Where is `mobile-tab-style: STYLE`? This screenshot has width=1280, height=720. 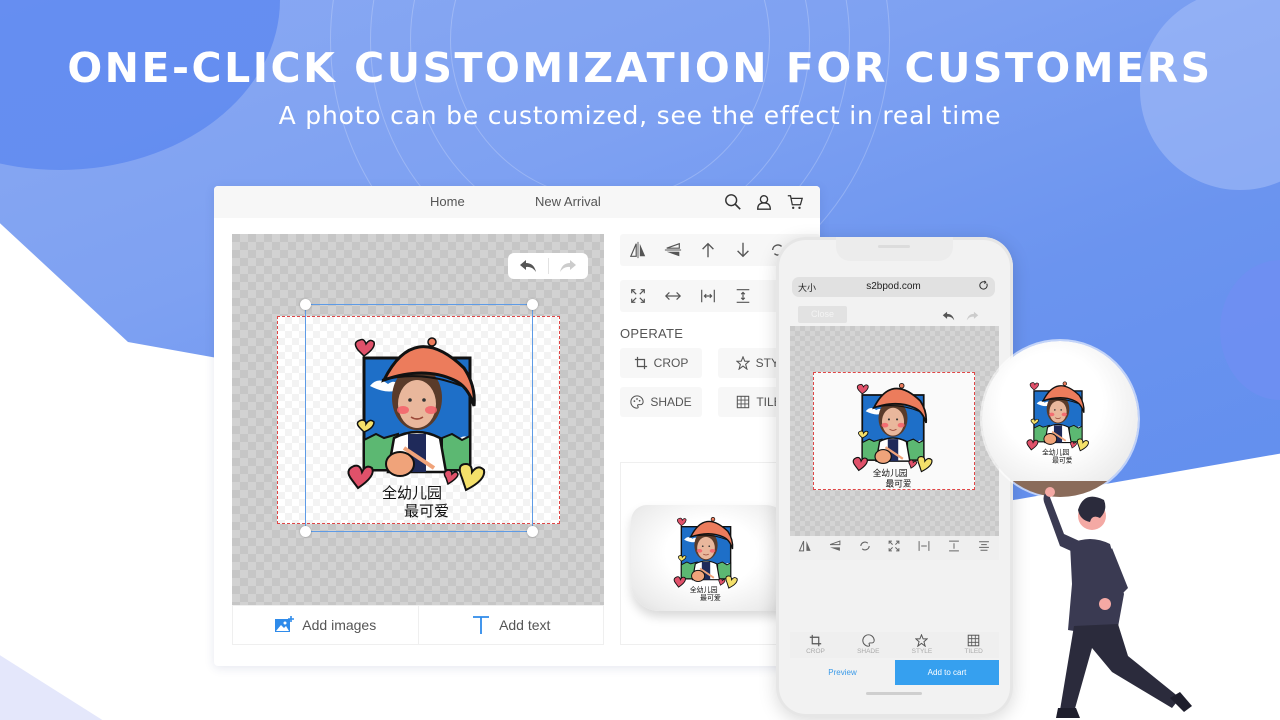
mobile-tab-style: STYLE is located at coordinates (922, 645).